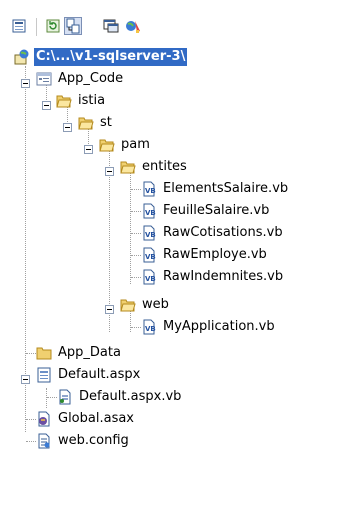  What do you see at coordinates (106, 122) in the screenshot?
I see `tree-item-label: st` at bounding box center [106, 122].